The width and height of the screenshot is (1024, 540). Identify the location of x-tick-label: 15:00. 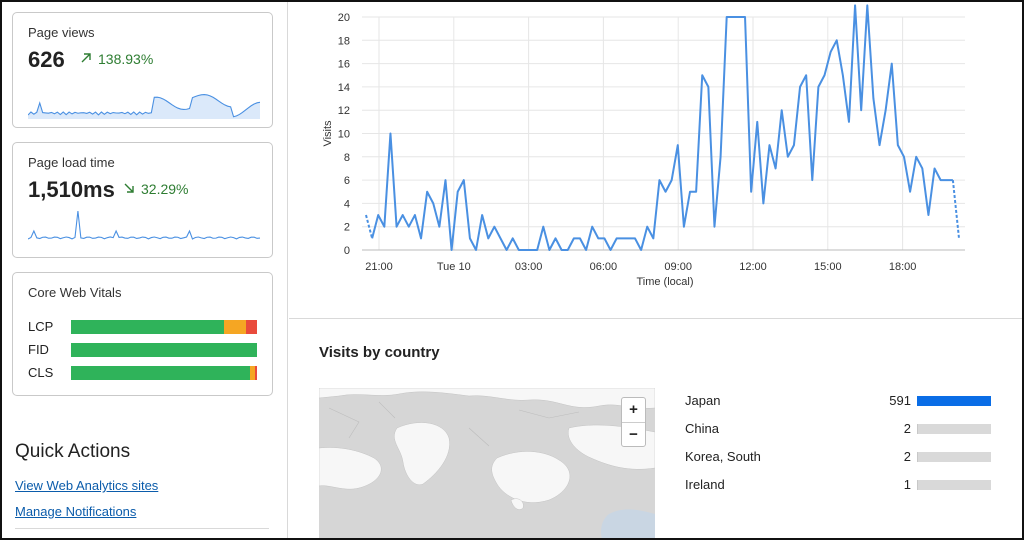
(828, 267).